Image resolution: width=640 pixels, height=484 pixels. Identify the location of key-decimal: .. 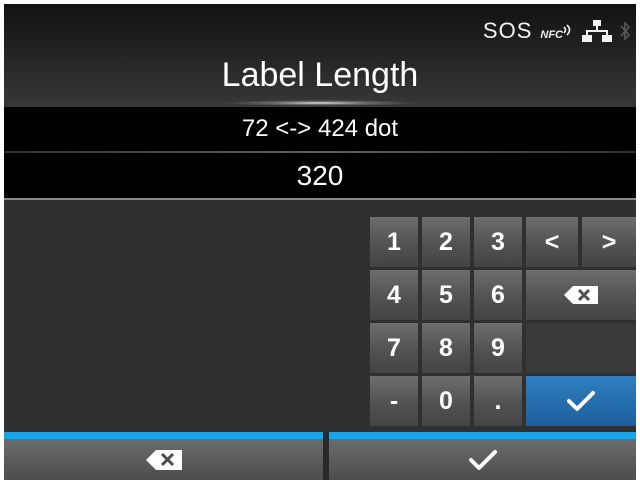
(498, 401).